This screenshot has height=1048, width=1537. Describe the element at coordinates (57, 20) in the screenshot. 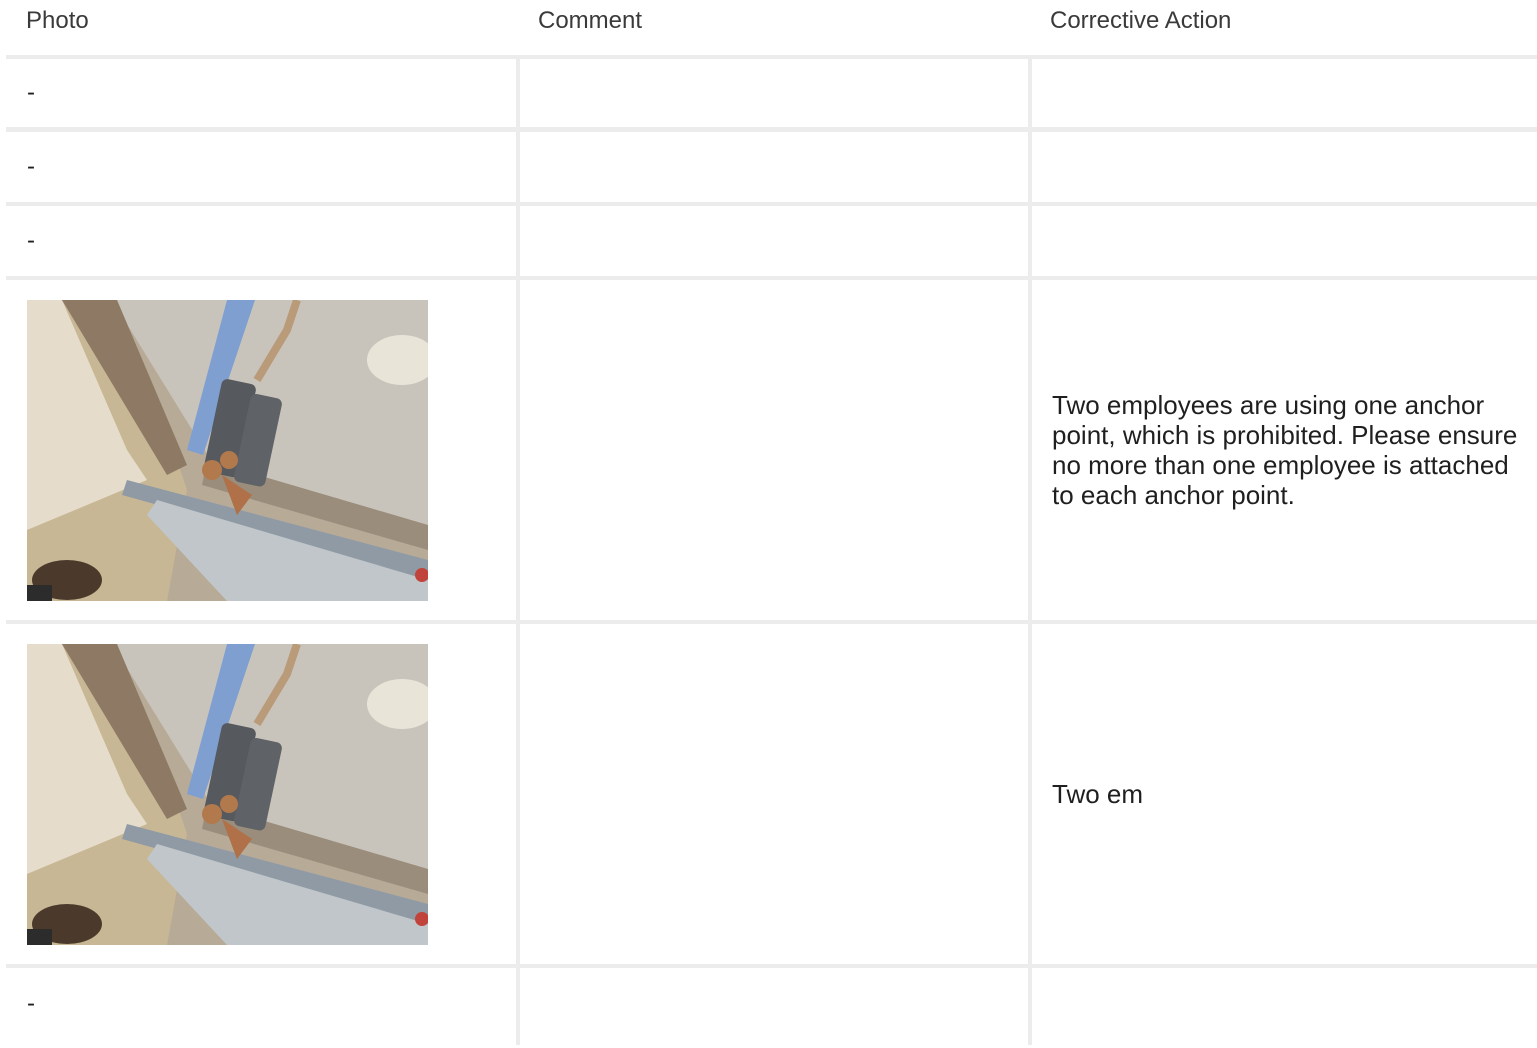

I see `column-header-photo: Photo` at that location.